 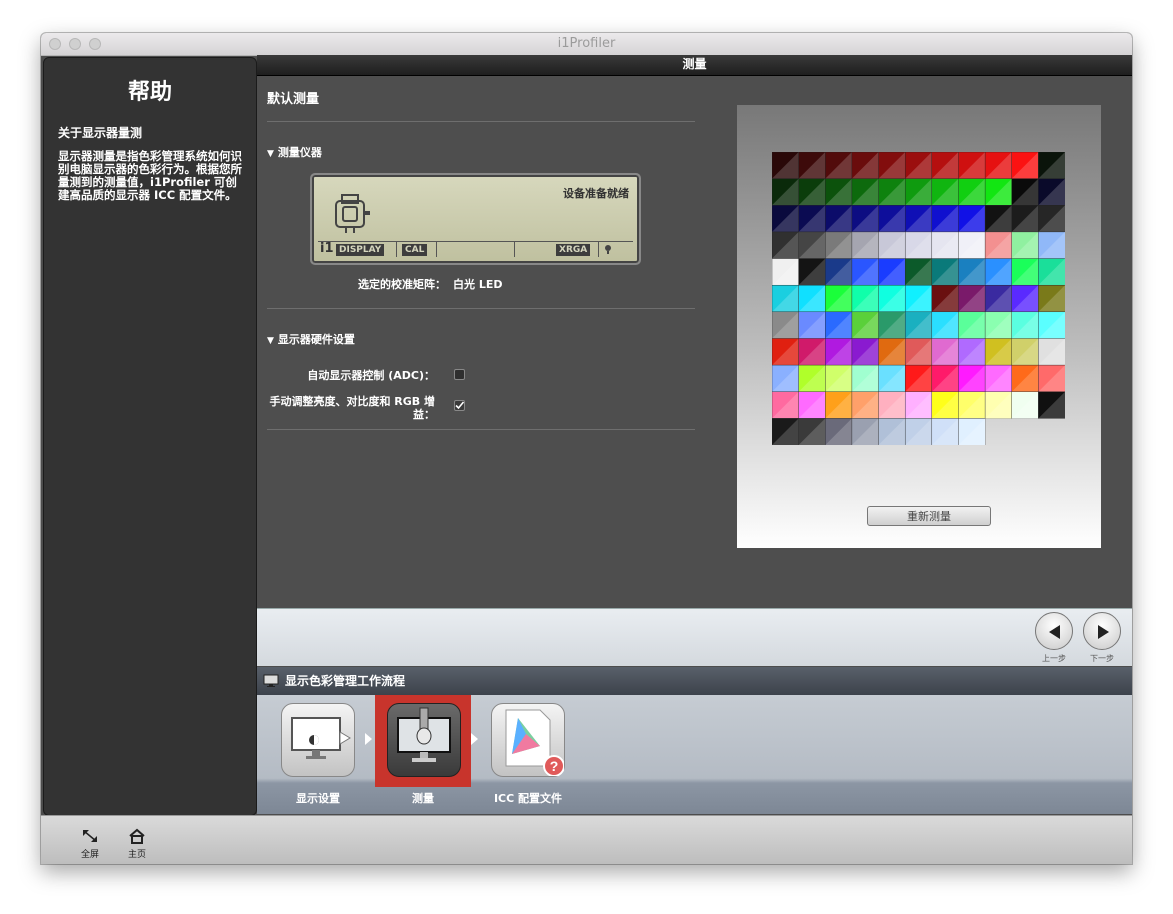 I want to click on measure-step, so click(x=424, y=740).